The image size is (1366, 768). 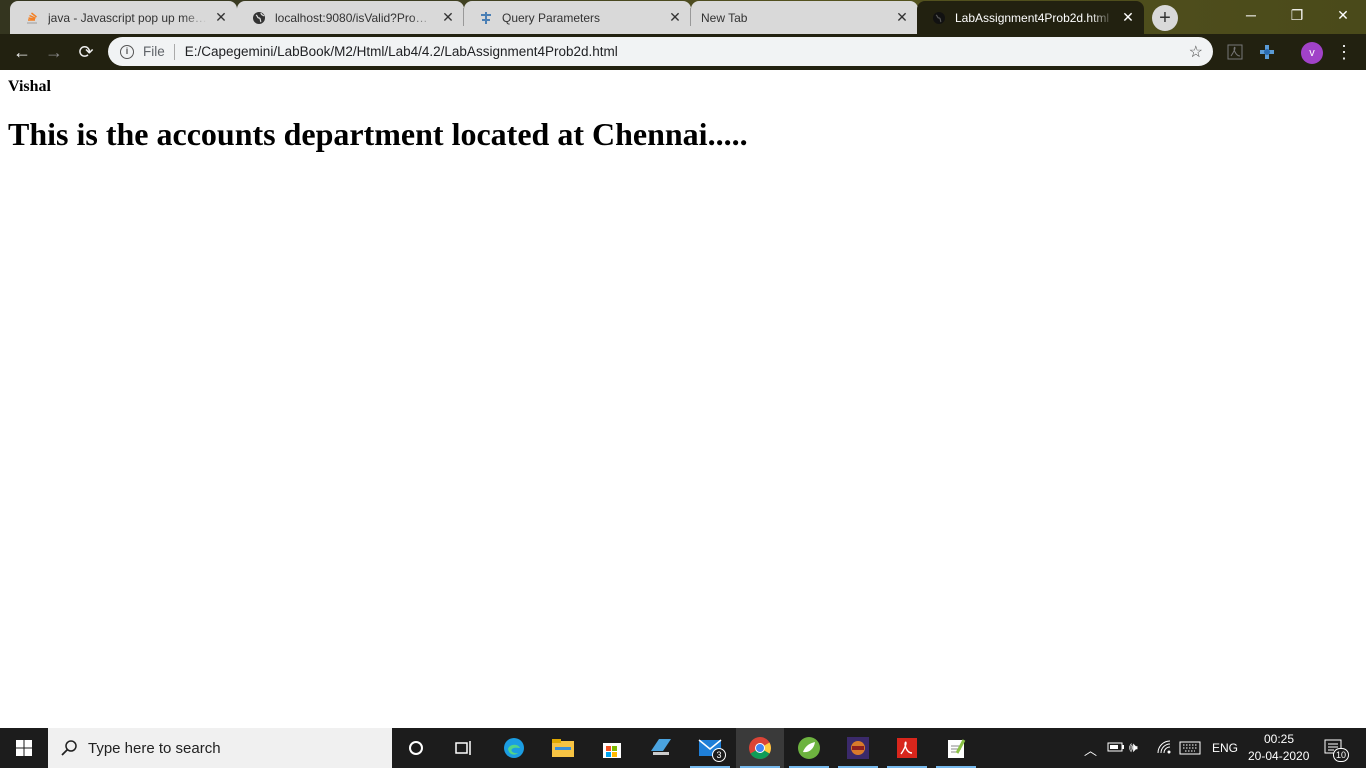 What do you see at coordinates (486, 18) in the screenshot?
I see `query-params-icon` at bounding box center [486, 18].